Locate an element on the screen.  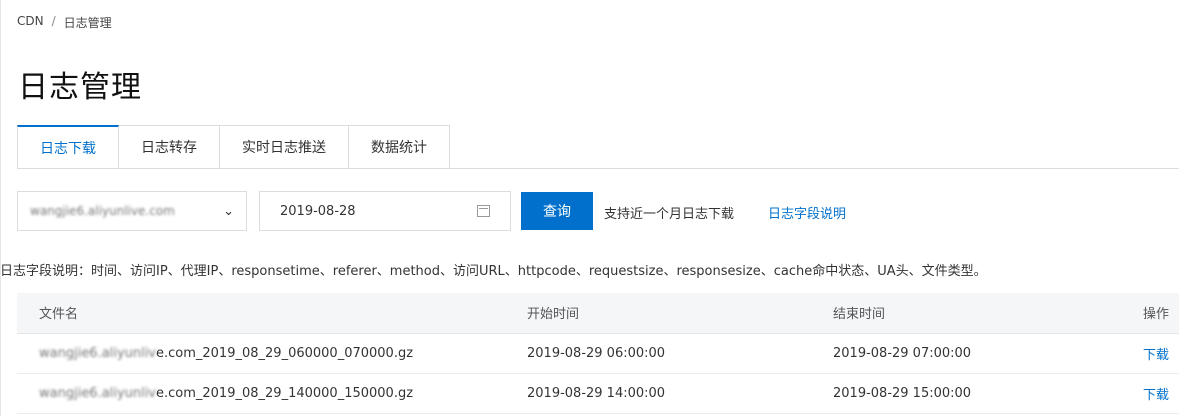
end-time-cell: 2019-08-29 07:00:00 is located at coordinates (975, 353).